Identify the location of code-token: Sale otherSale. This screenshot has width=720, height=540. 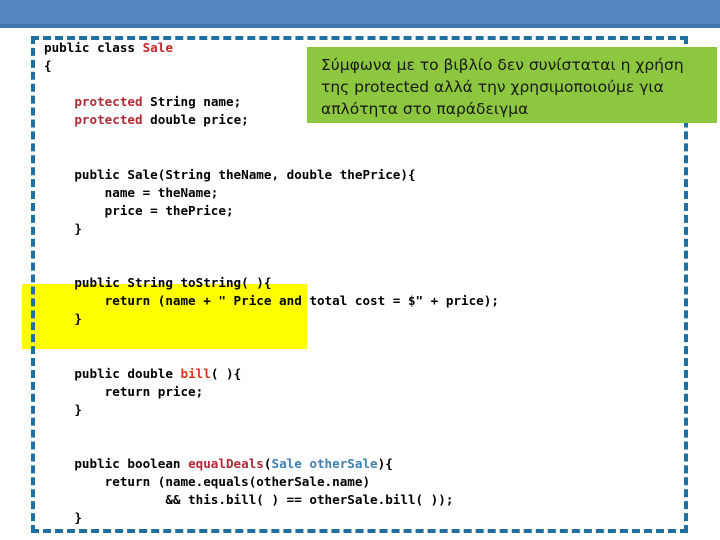
(324, 464).